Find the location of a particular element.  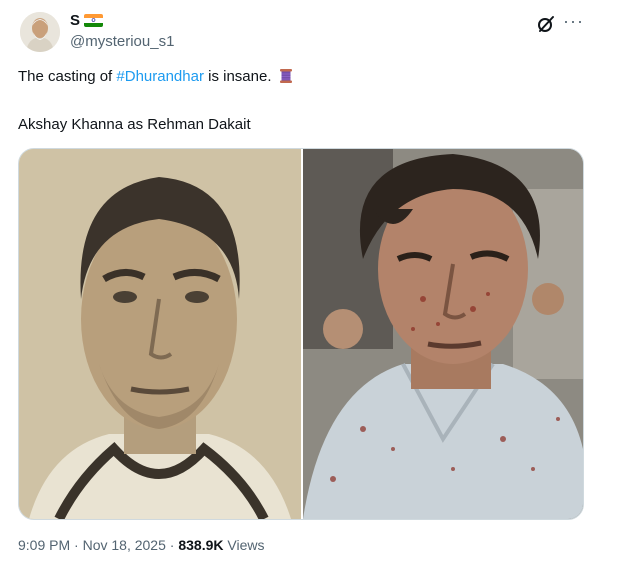

tweet-meta: 9:09 PM · Nov 18, 2025 · 838.9K Views is located at coordinates (141, 545).